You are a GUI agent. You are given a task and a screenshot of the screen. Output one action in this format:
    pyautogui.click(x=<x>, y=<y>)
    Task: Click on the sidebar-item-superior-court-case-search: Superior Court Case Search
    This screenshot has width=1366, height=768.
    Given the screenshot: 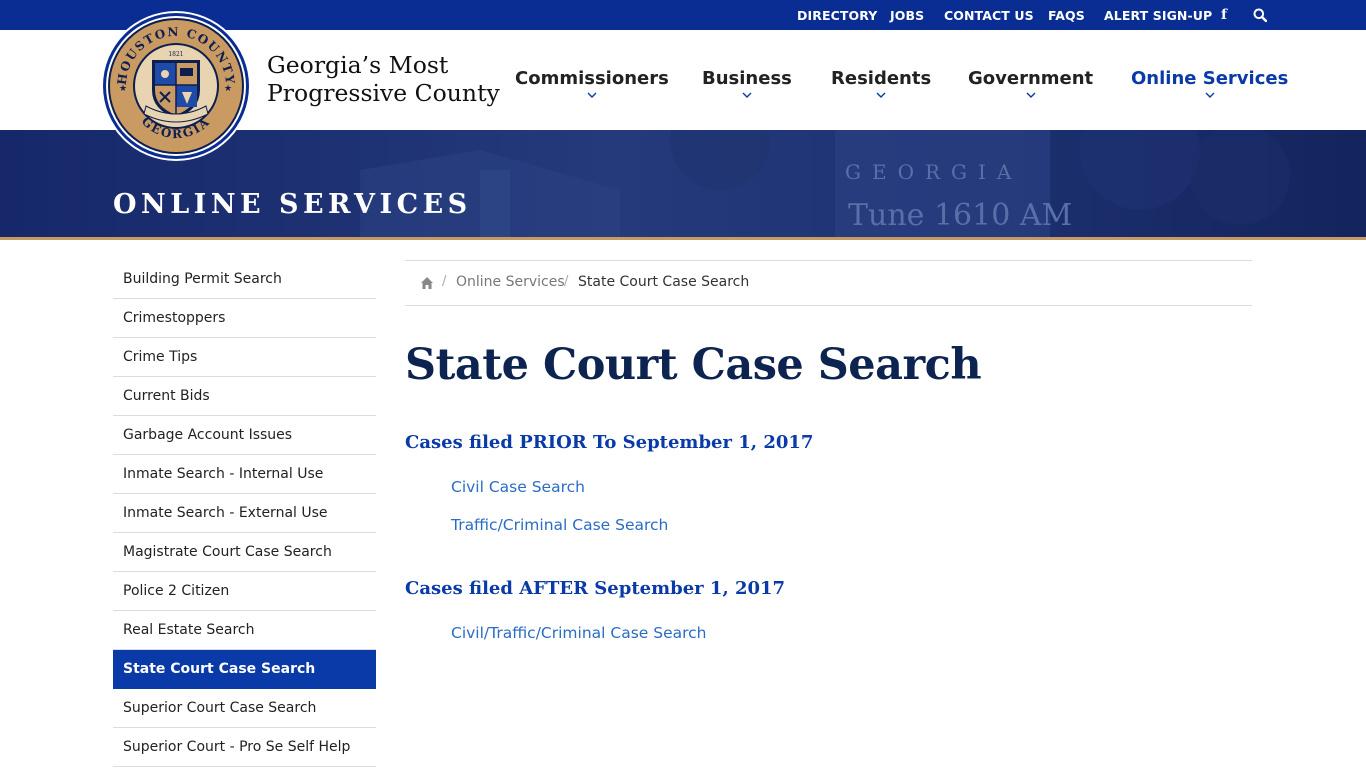 What is the action you would take?
    pyautogui.click(x=244, y=708)
    